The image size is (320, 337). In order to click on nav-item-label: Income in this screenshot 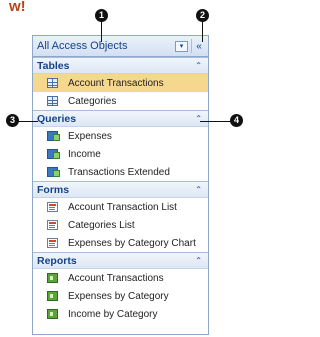, I will do `click(84, 154)`.